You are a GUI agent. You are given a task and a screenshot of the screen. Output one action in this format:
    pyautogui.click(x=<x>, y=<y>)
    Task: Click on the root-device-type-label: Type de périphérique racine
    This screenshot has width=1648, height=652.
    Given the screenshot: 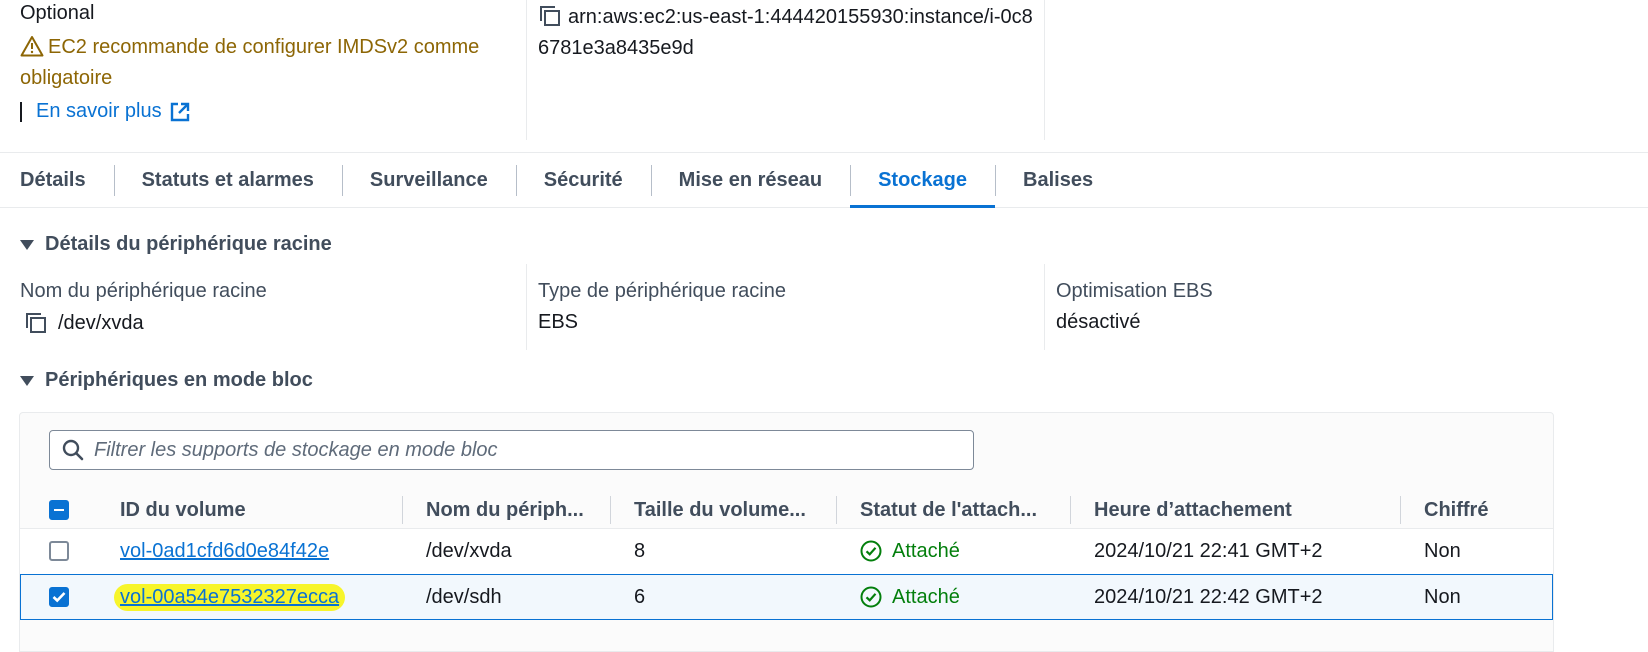 What is the action you would take?
    pyautogui.click(x=662, y=291)
    